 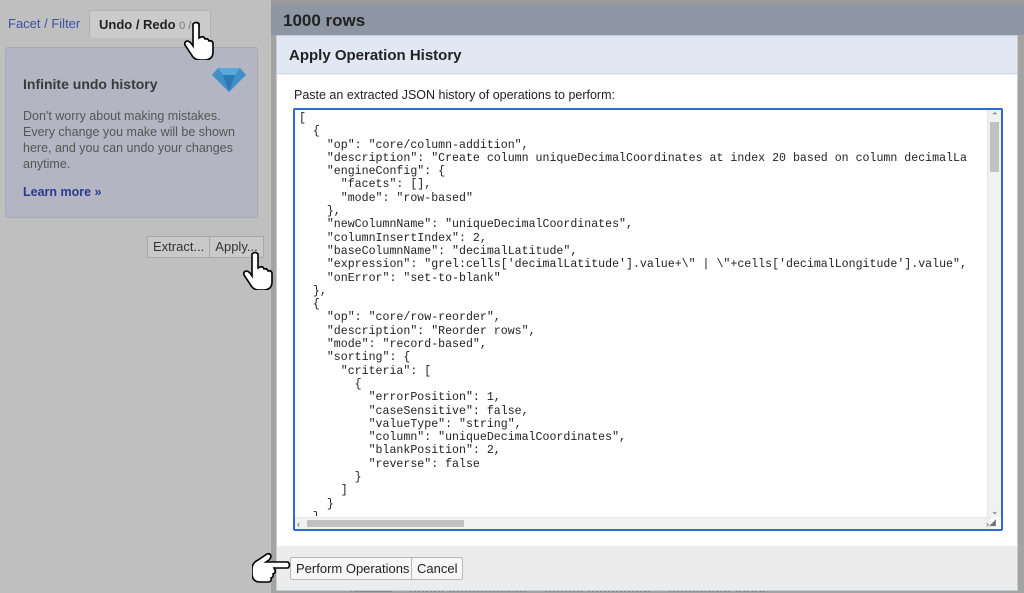 I want to click on scroll-down-arrow-icon: ⌄, so click(x=995, y=511).